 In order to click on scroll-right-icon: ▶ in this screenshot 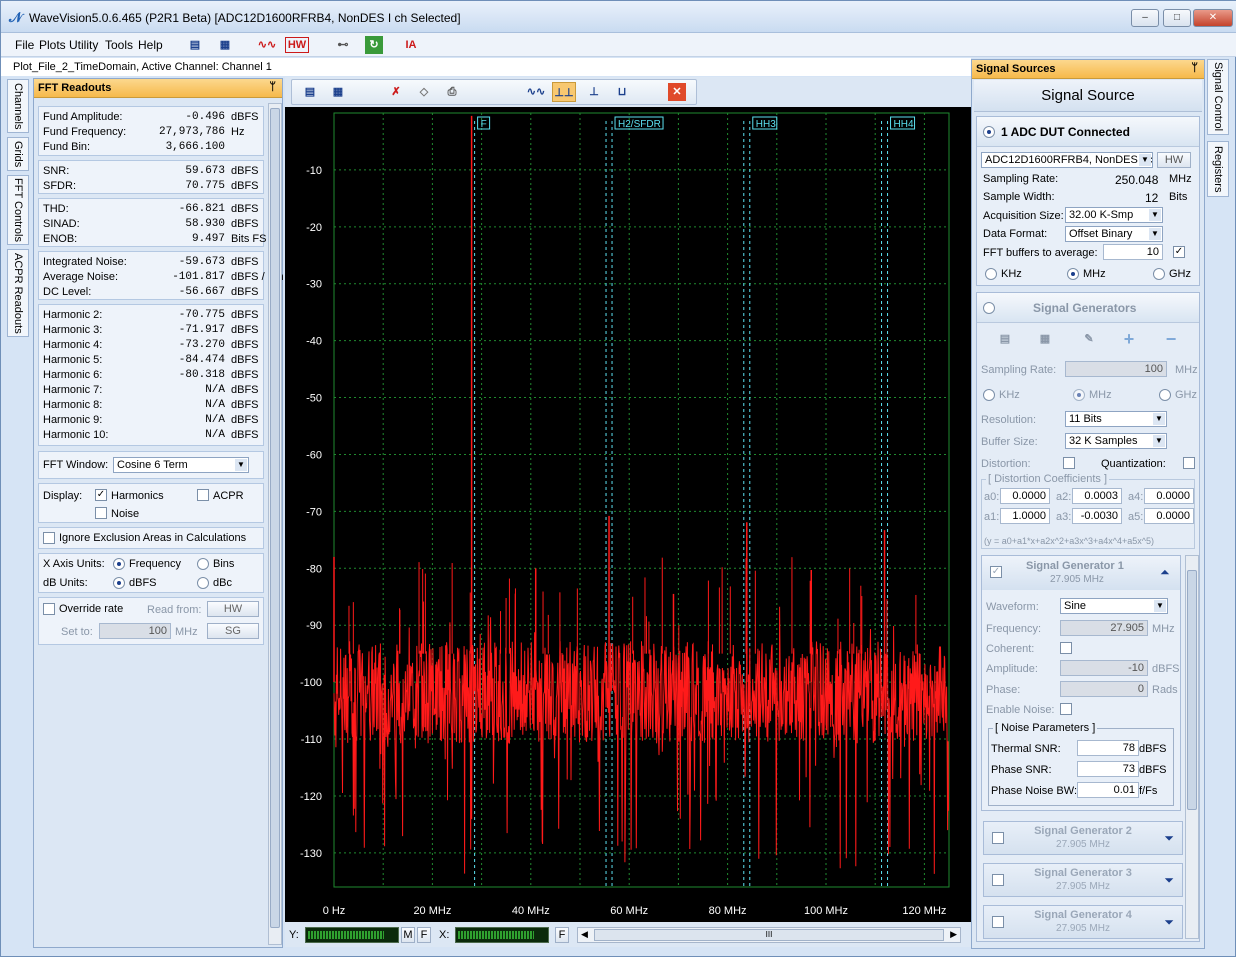, I will do `click(953, 934)`.